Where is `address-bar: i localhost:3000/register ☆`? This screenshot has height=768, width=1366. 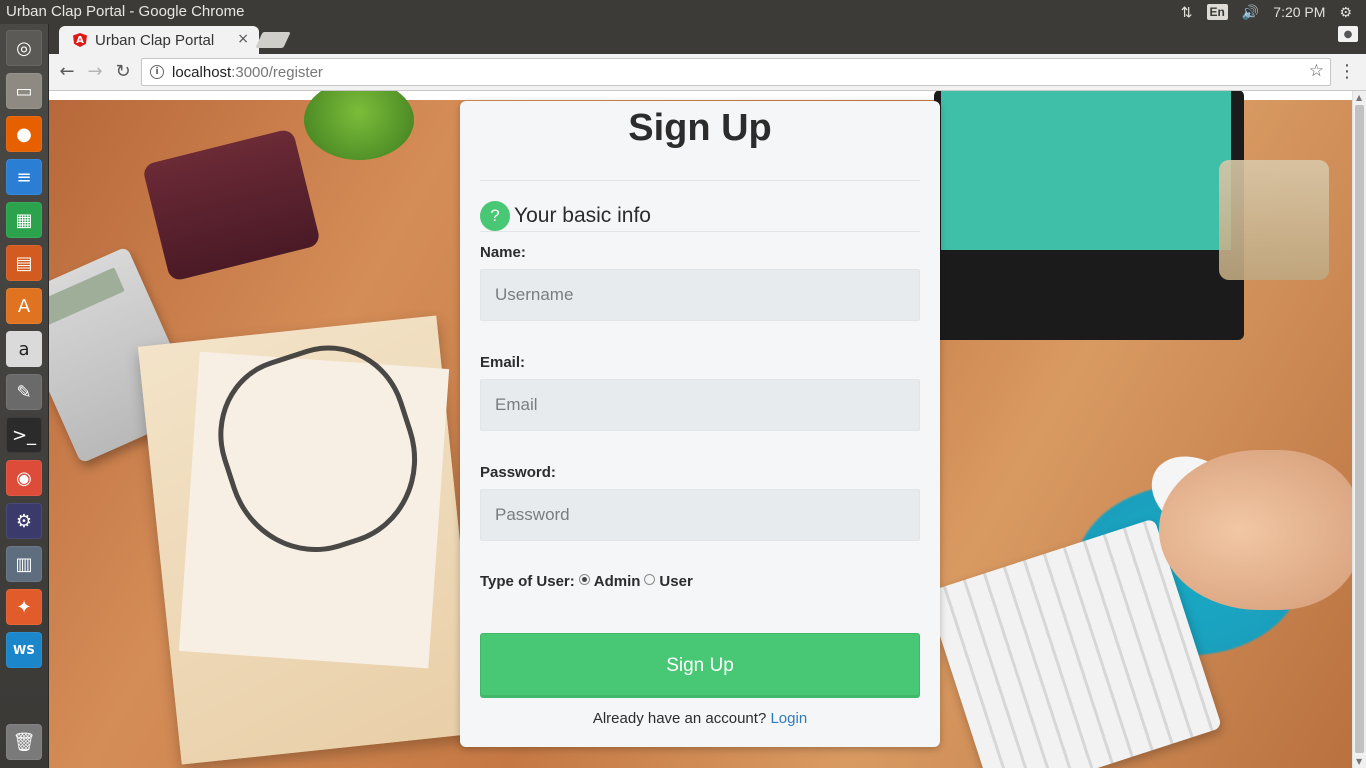
address-bar: i localhost:3000/register ☆ is located at coordinates (736, 72).